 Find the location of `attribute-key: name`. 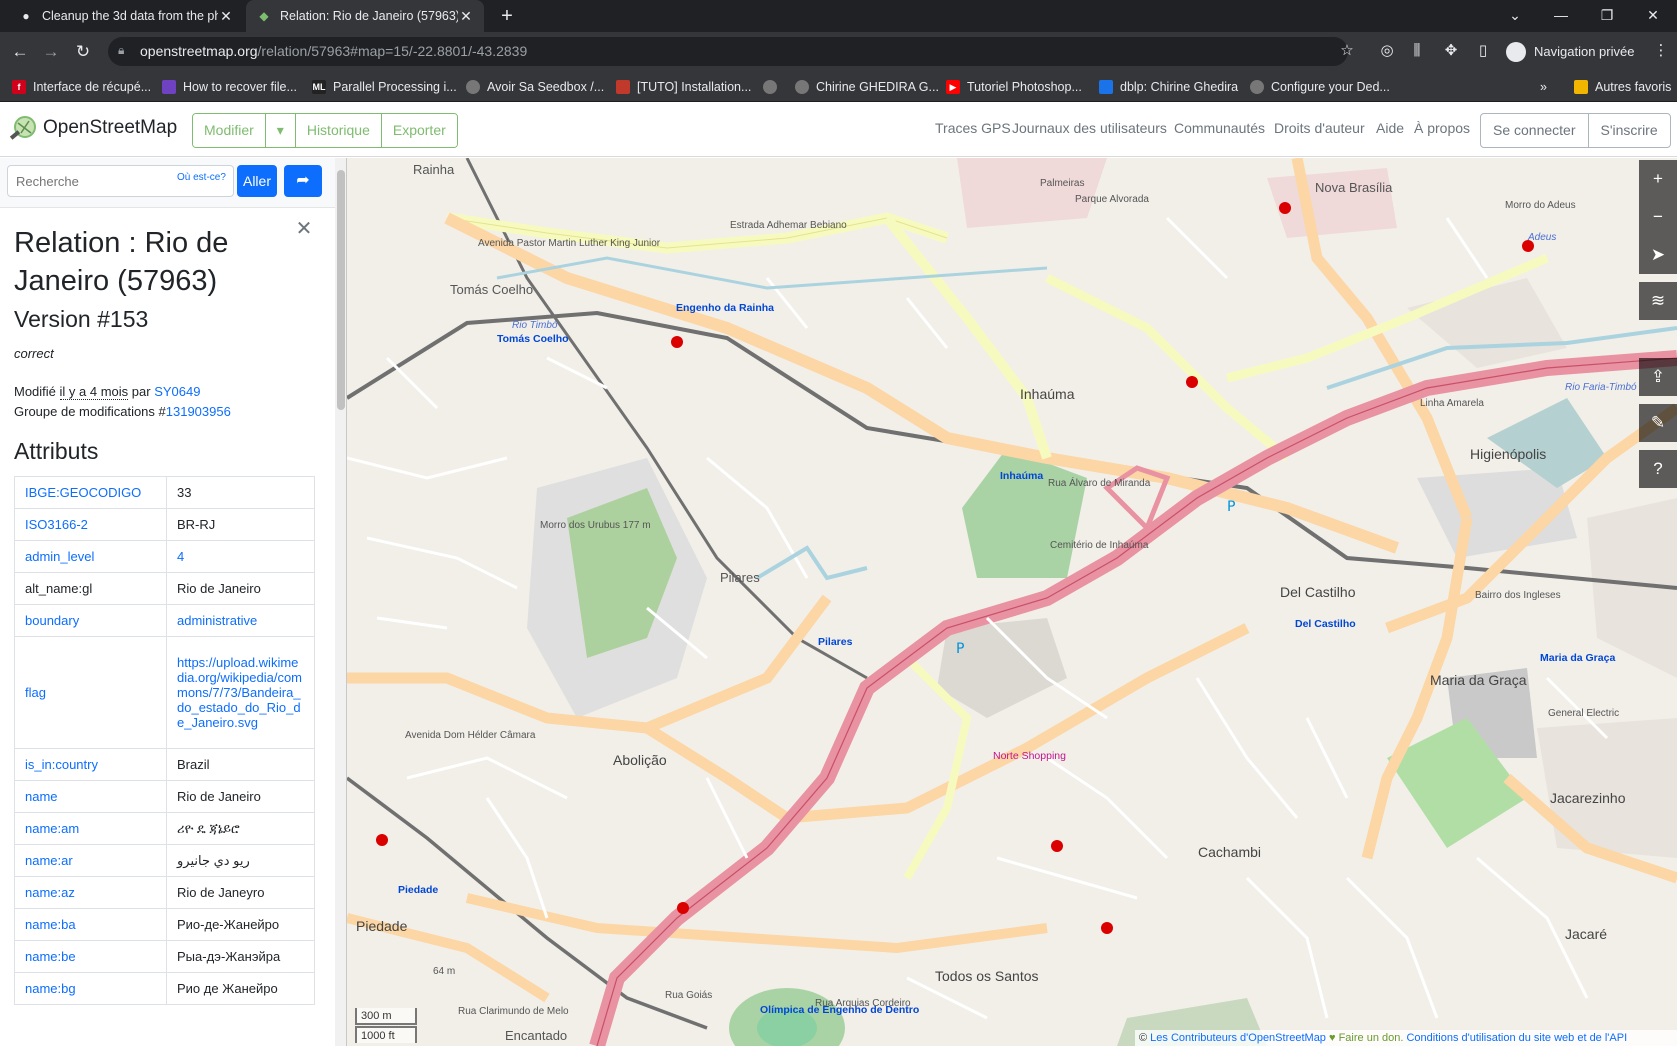

attribute-key: name is located at coordinates (90, 796).